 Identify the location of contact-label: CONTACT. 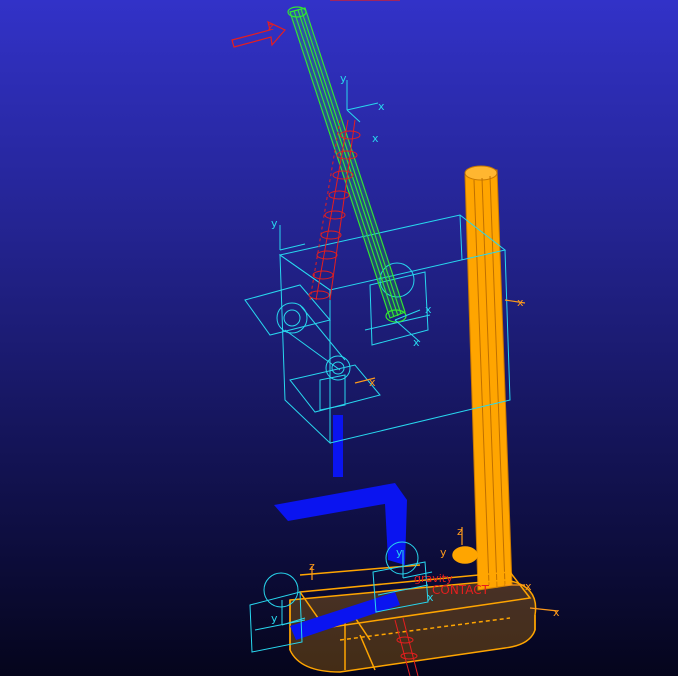
(461, 590).